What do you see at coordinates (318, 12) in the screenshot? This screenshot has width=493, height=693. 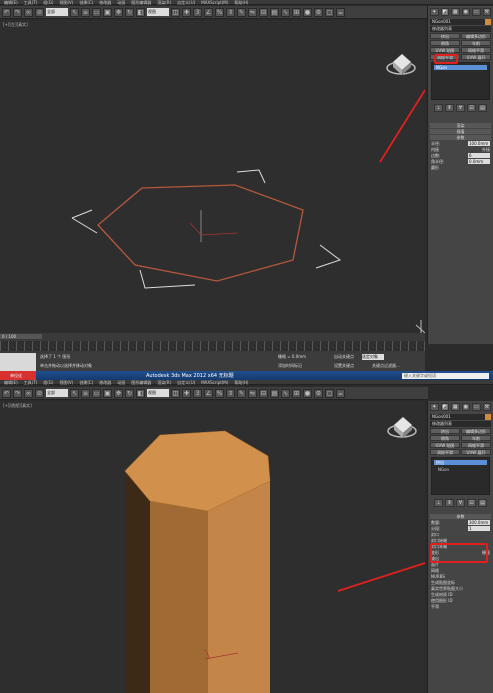 I see `render-setup-icon: ⚙` at bounding box center [318, 12].